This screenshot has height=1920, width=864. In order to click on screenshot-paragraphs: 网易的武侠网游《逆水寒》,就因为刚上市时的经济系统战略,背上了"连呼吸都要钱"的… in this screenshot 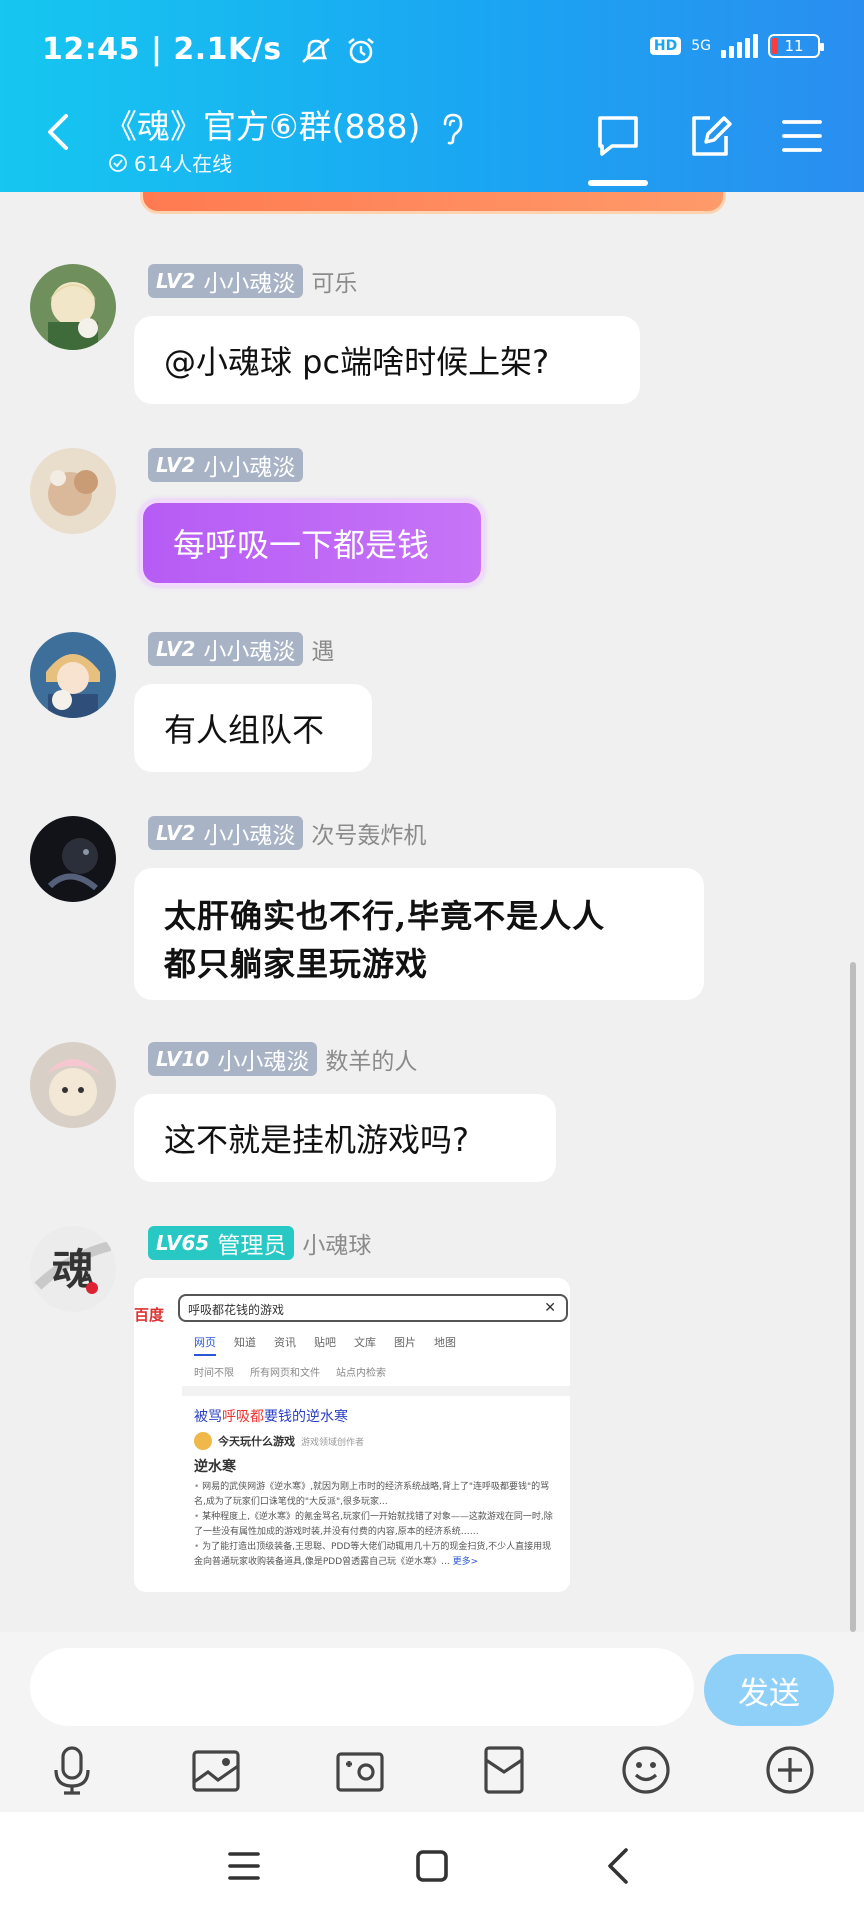, I will do `click(377, 1525)`.